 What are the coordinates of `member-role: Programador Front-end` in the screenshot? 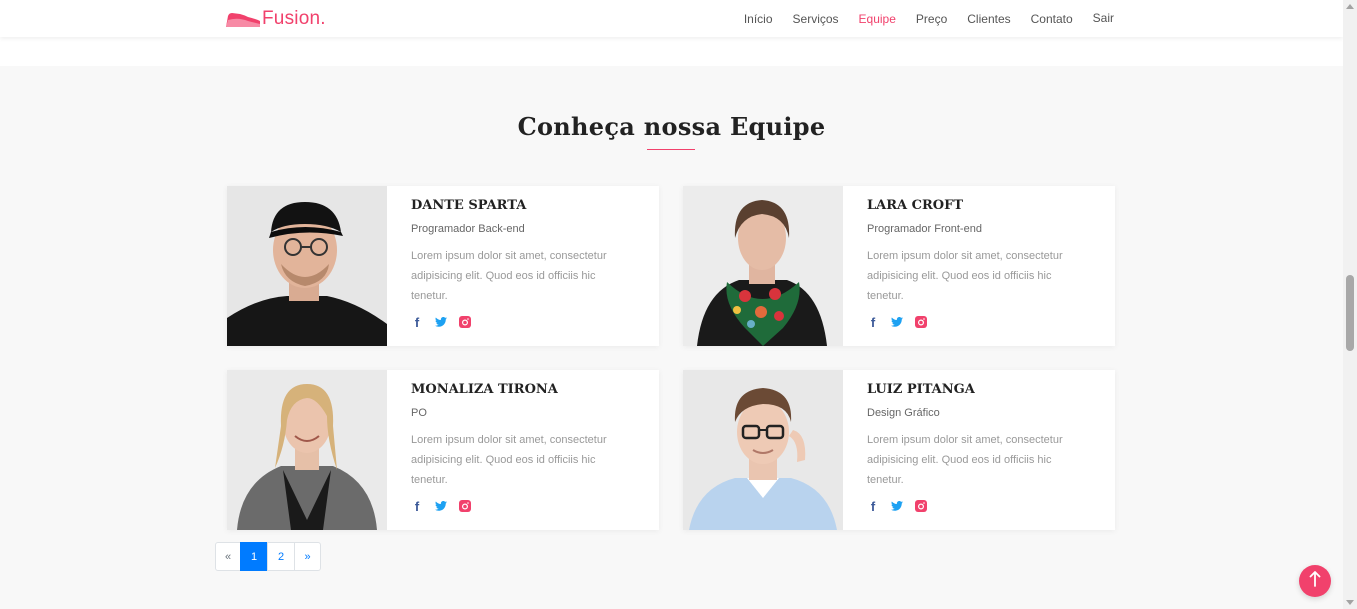 It's located at (924, 229).